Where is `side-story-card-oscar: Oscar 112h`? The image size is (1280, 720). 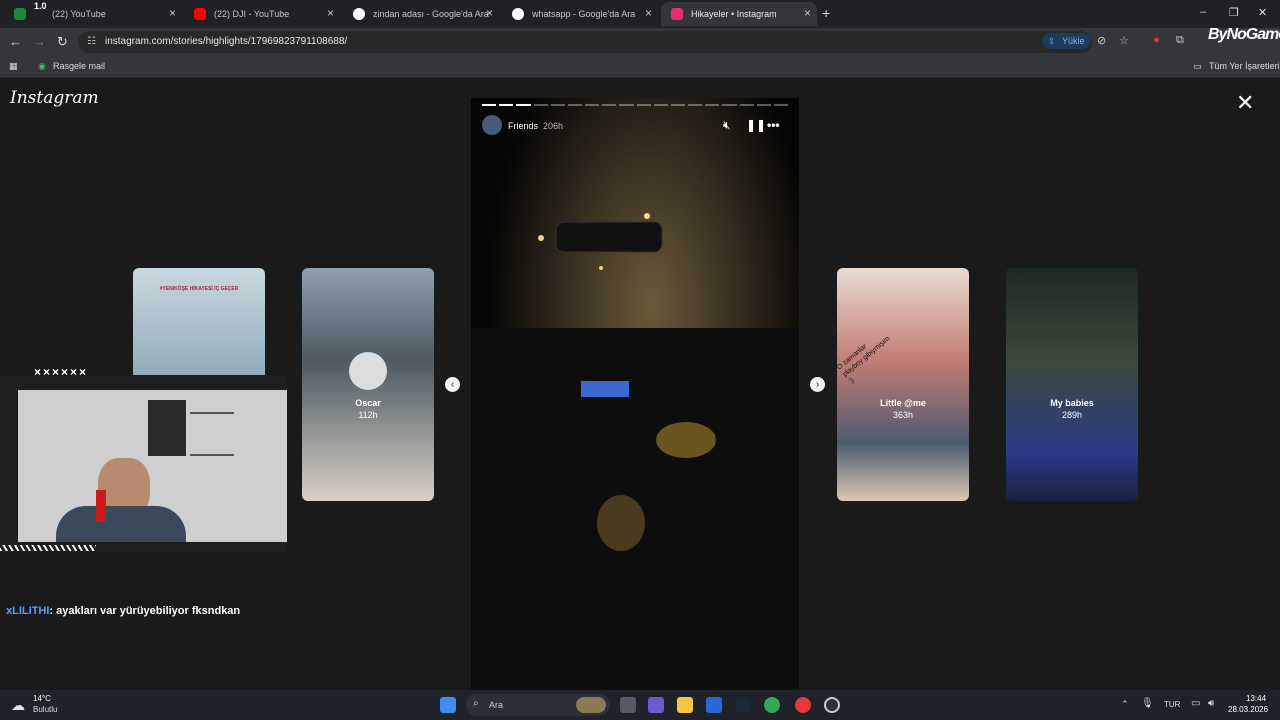
side-story-card-oscar: Oscar 112h is located at coordinates (368, 384).